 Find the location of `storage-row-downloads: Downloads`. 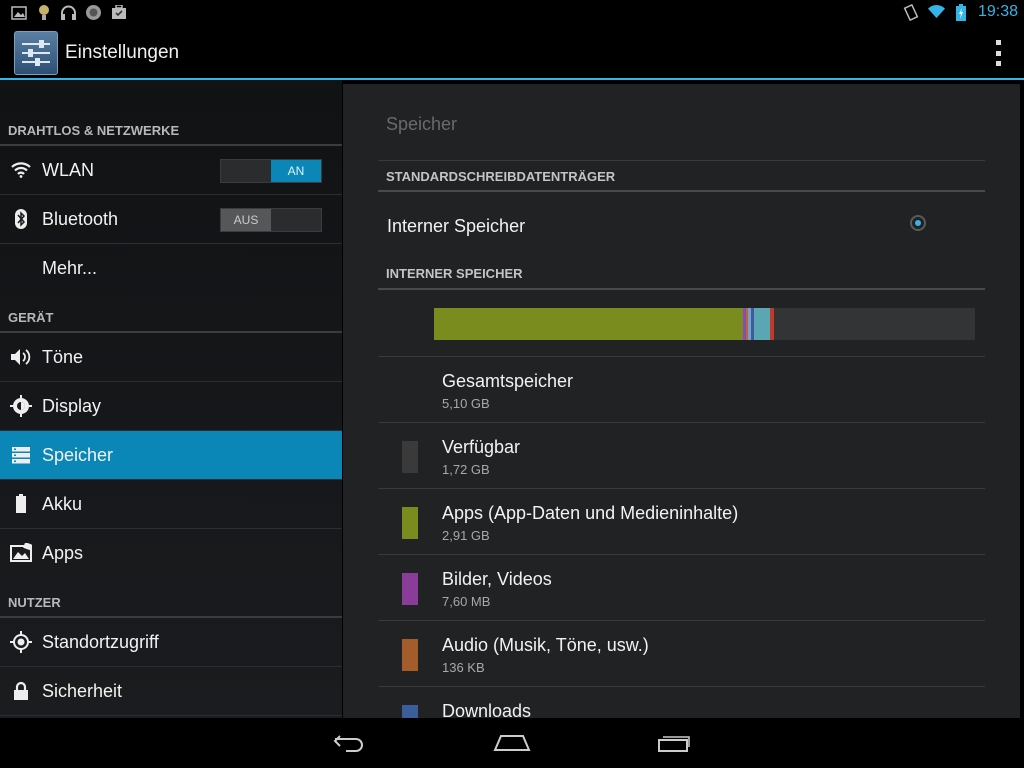

storage-row-downloads: Downloads is located at coordinates (681, 702).